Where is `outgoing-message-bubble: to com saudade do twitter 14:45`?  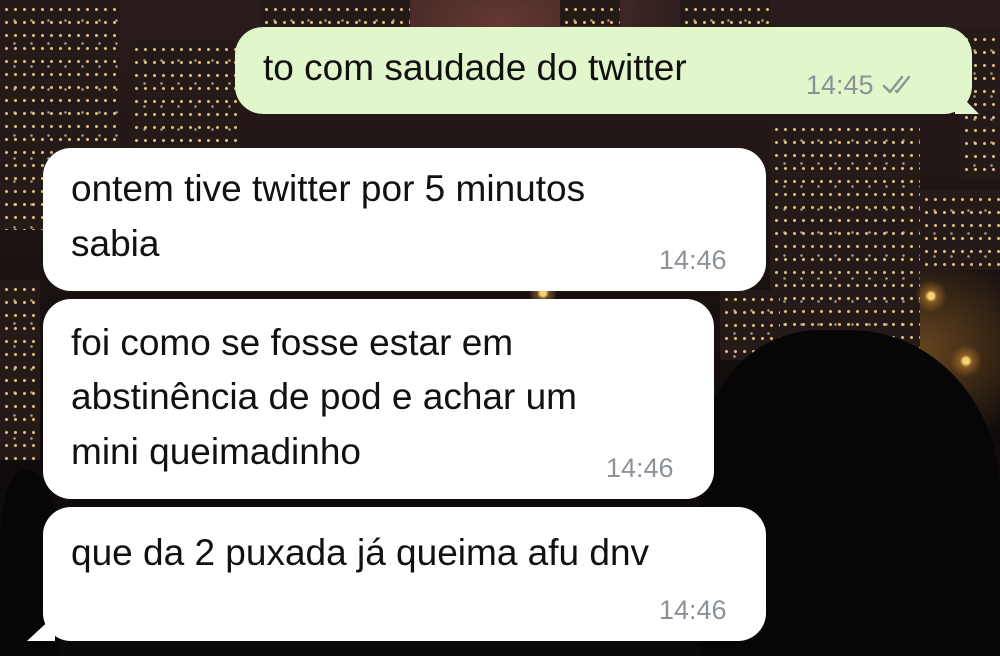
outgoing-message-bubble: to com saudade do twitter 14:45 is located at coordinates (603, 70).